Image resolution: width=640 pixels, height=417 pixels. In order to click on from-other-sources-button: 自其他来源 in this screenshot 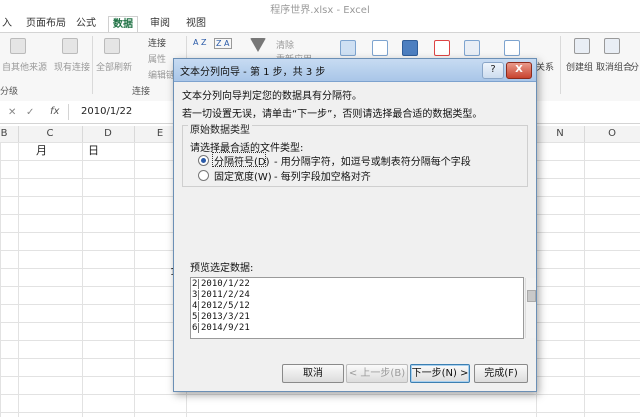, I will do `click(24, 66)`.